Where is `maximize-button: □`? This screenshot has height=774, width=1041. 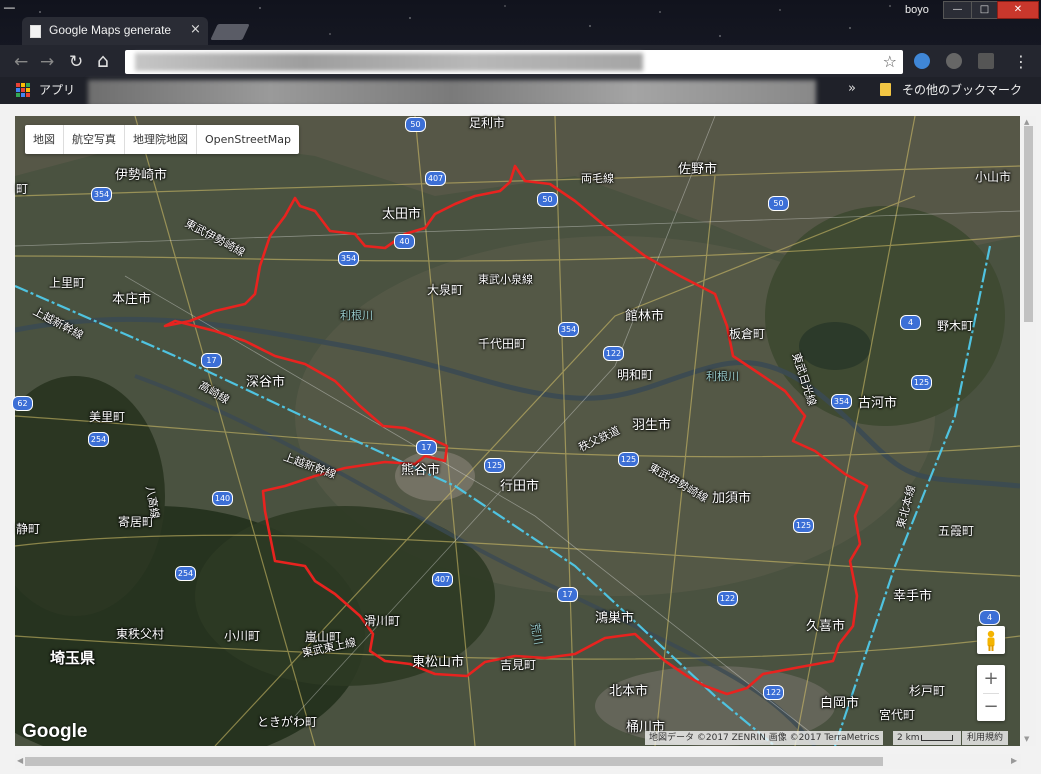 maximize-button: □ is located at coordinates (984, 10).